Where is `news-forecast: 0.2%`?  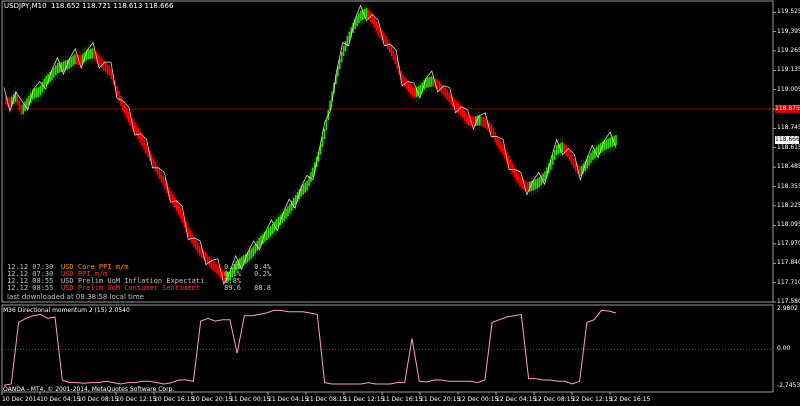
news-forecast: 0.2% is located at coordinates (262, 274).